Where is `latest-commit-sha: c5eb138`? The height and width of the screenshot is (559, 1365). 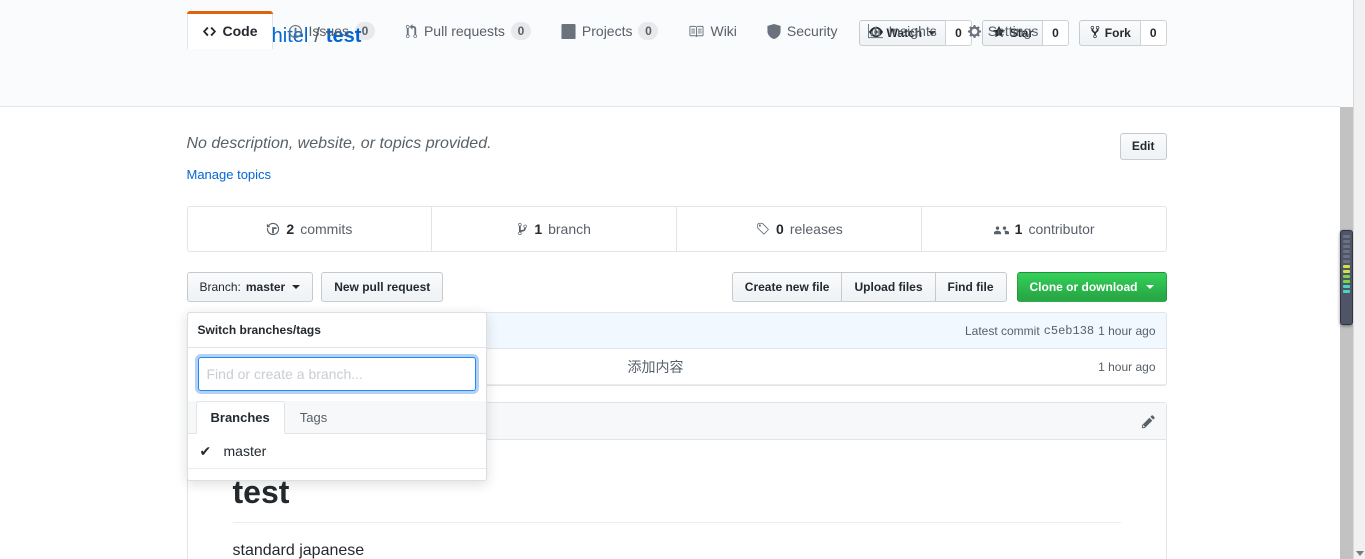 latest-commit-sha: c5eb138 is located at coordinates (1069, 331).